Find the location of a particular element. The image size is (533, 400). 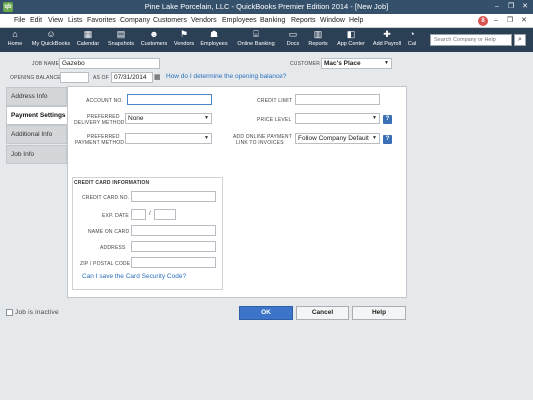

price-level-dropdown: ▼ is located at coordinates (337, 118).